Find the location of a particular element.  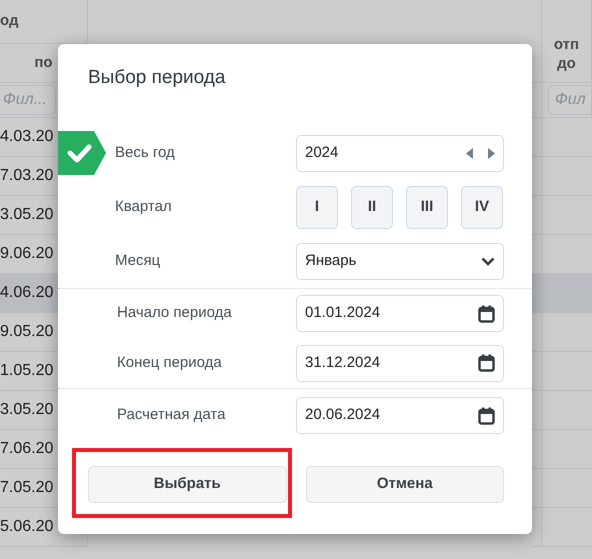

dialog-title: Выбор периода is located at coordinates (157, 77).